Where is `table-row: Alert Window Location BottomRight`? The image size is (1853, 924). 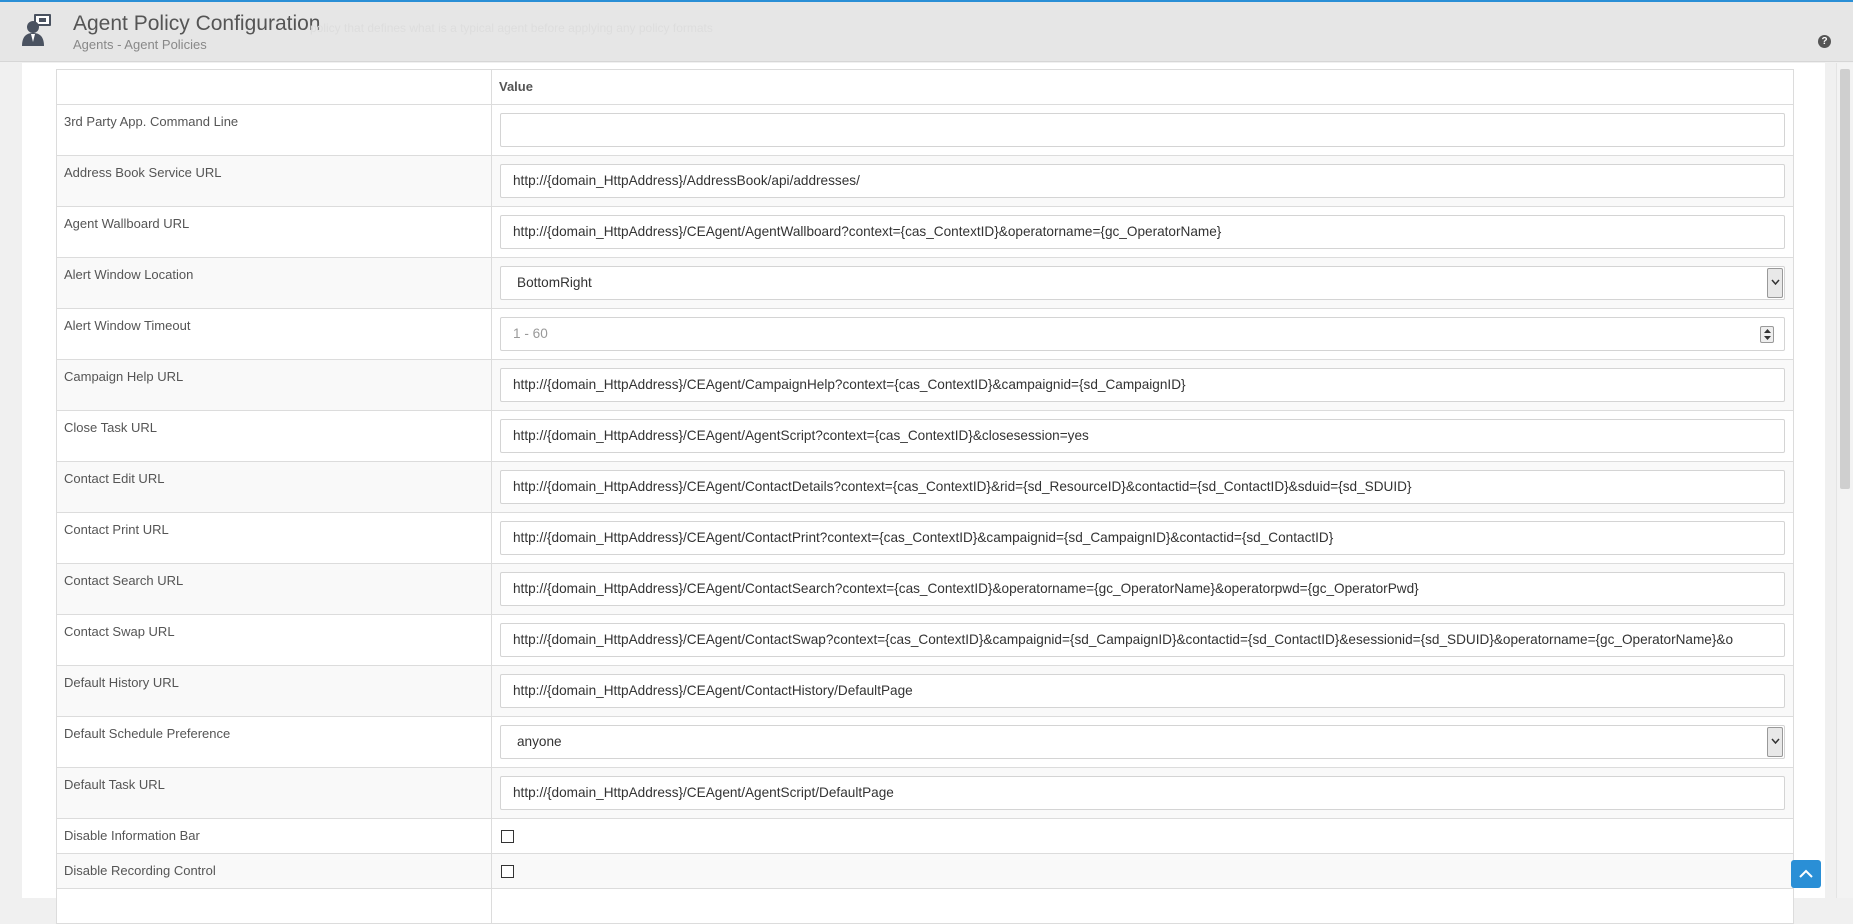 table-row: Alert Window Location BottomRight is located at coordinates (925, 283).